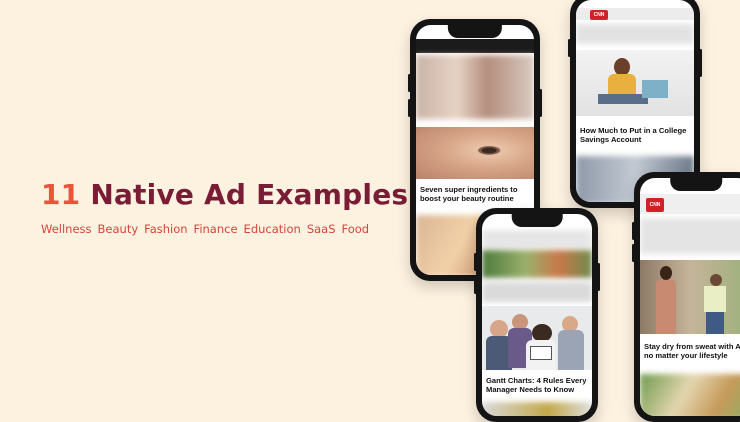  I want to click on ad-image-team, so click(537, 338).